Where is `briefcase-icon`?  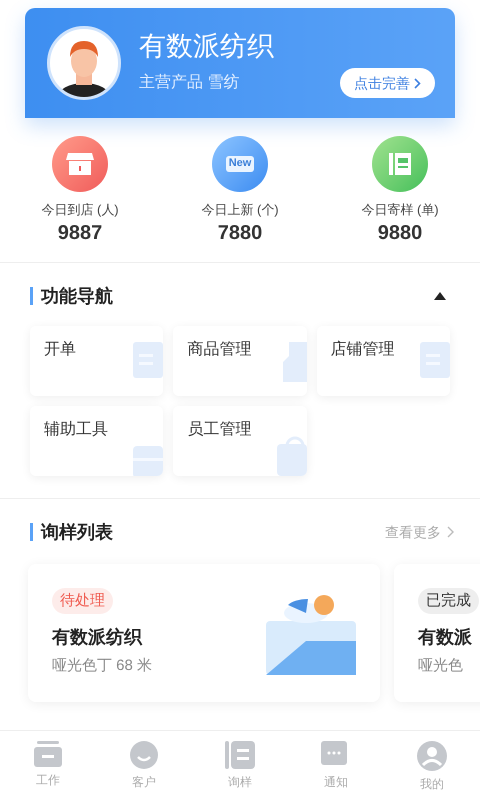 briefcase-icon is located at coordinates (48, 754).